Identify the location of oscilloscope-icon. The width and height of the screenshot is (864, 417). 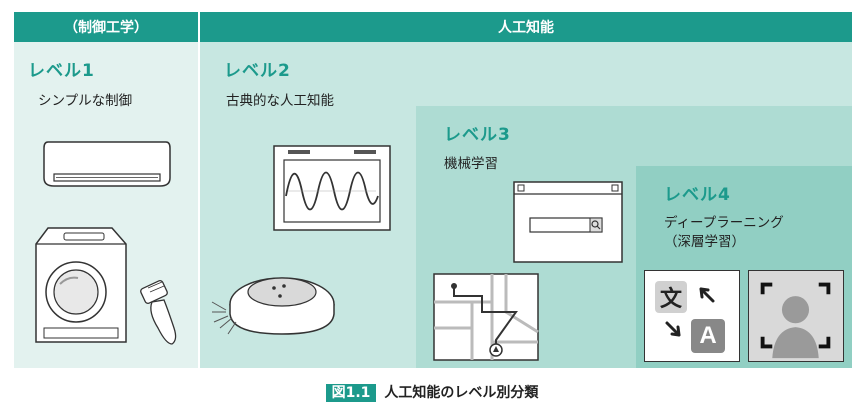
(332, 188).